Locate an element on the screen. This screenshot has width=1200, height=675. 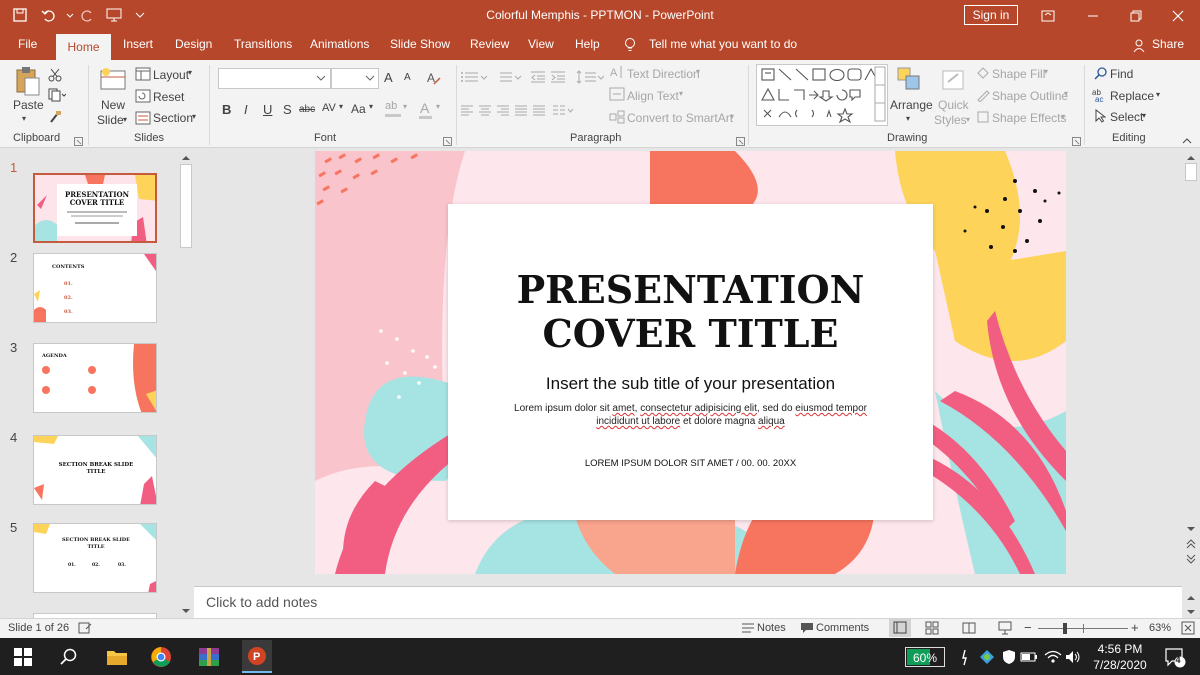
align-text-icon is located at coordinates (617, 95).